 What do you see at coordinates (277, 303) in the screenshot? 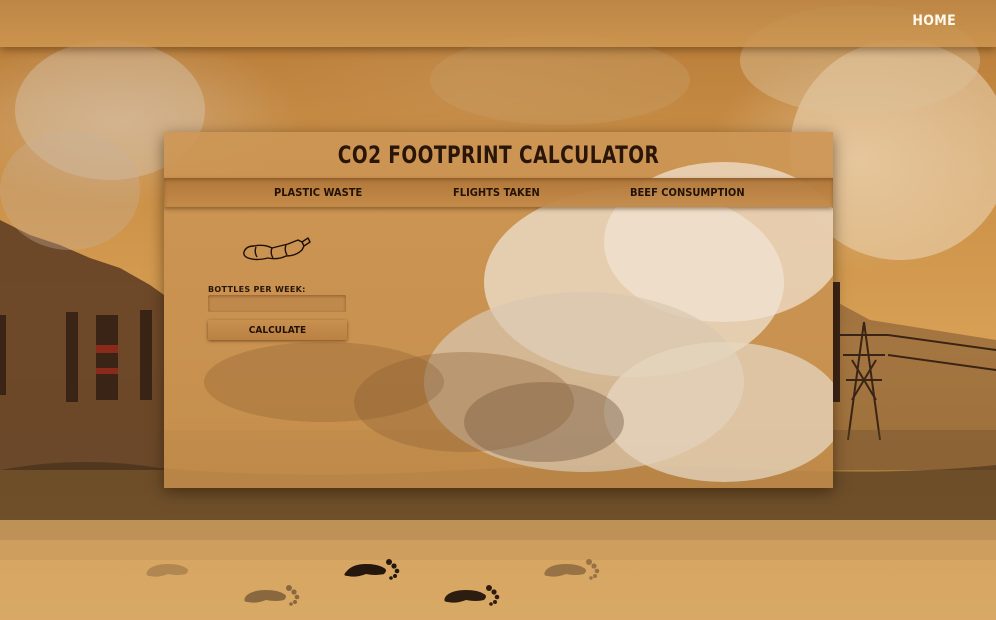
I see `bottles-per-week-input` at bounding box center [277, 303].